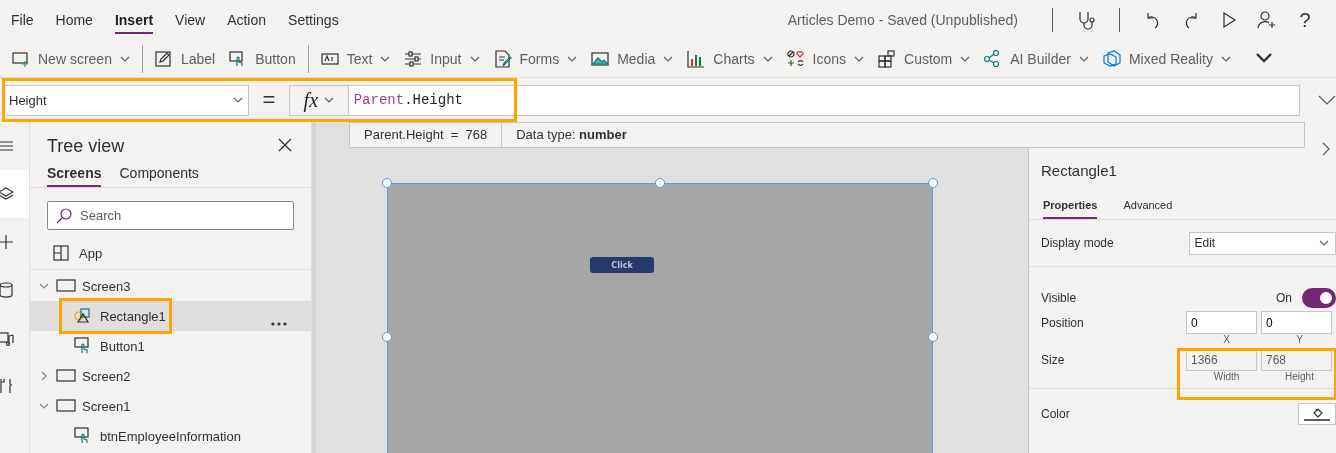 The height and width of the screenshot is (453, 1336). Describe the element at coordinates (1299, 376) in the screenshot. I see `field-caption: Height` at that location.